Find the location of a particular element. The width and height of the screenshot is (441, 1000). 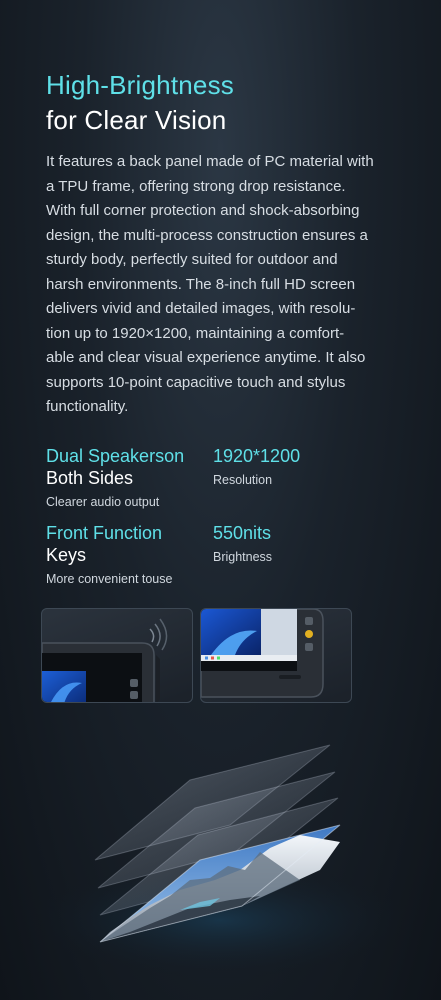

feature-title-white: Both Sides is located at coordinates (90, 478).